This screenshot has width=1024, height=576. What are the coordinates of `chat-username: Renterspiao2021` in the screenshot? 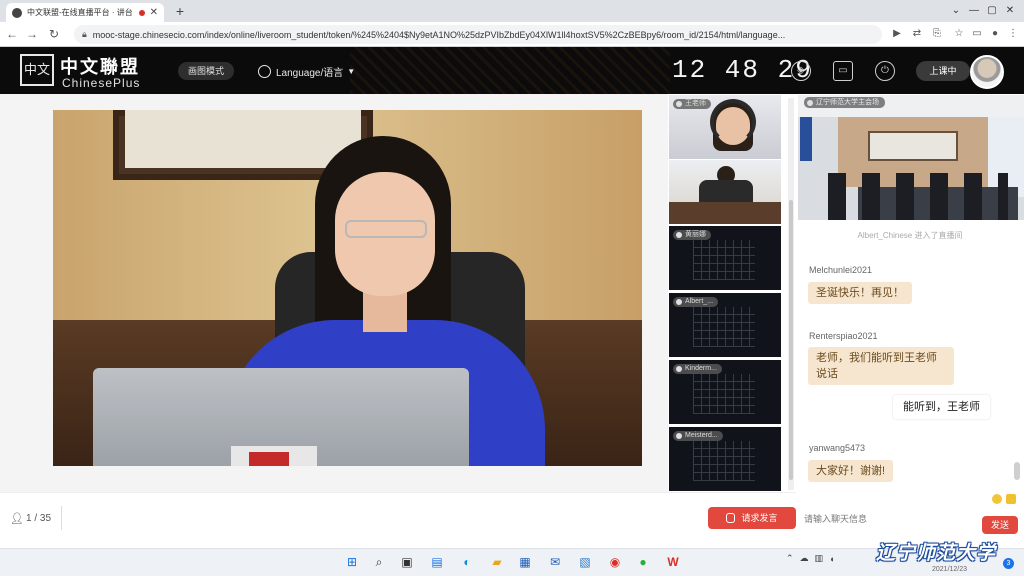 It's located at (843, 336).